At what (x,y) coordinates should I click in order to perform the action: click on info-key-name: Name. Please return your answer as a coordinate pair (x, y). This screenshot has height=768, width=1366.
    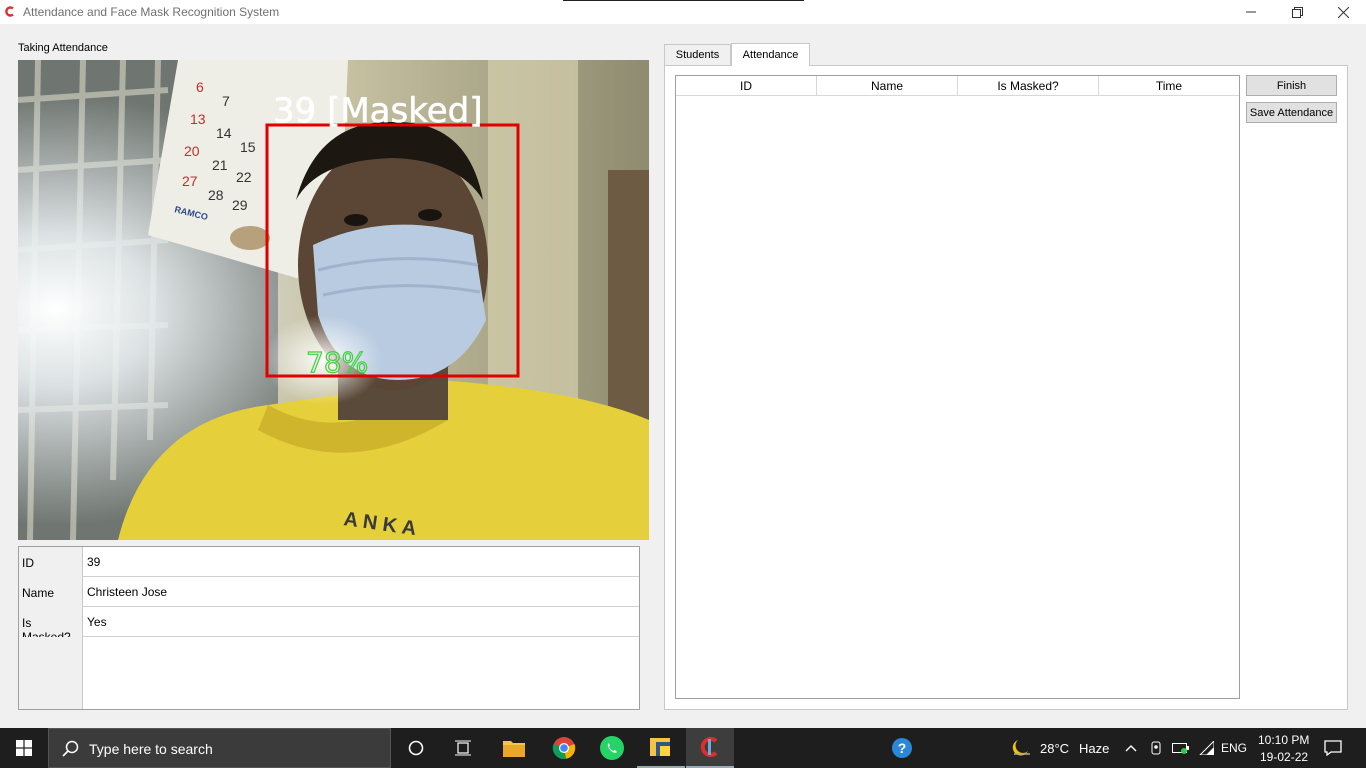
    Looking at the image, I should click on (51, 592).